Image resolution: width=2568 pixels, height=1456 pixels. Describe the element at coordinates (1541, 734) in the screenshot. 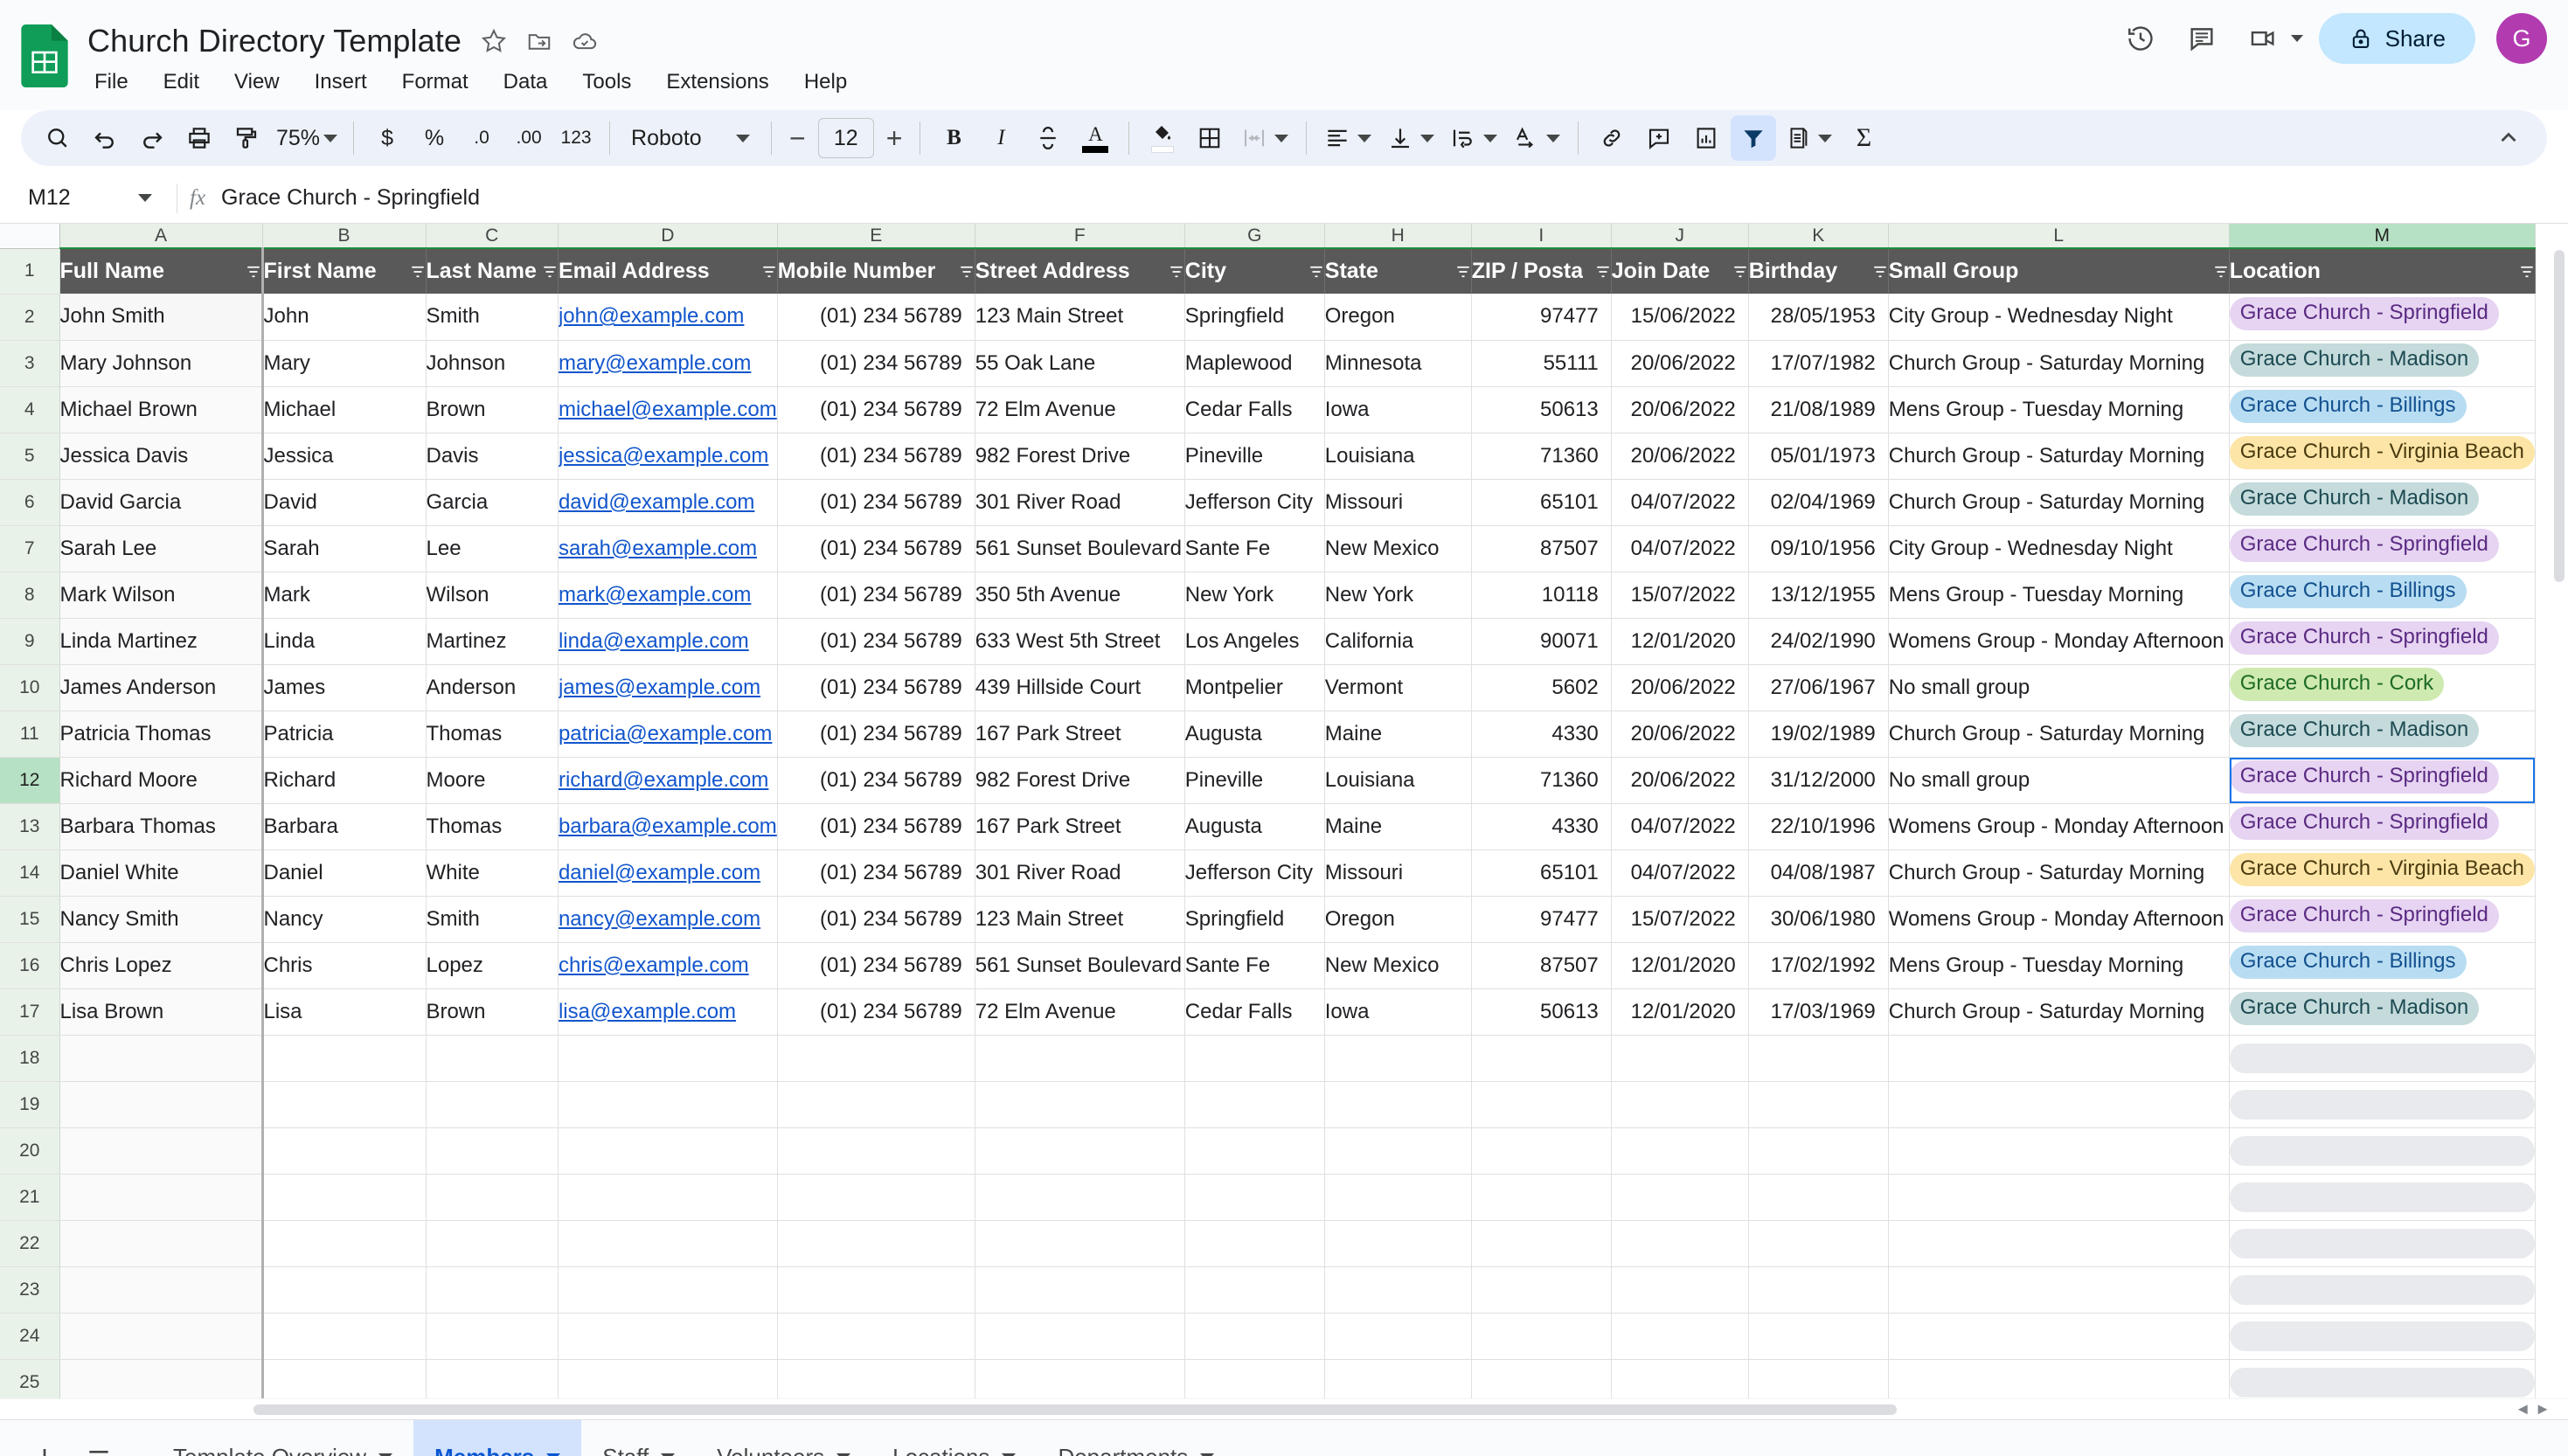

I see `cell-zip: 4330` at that location.